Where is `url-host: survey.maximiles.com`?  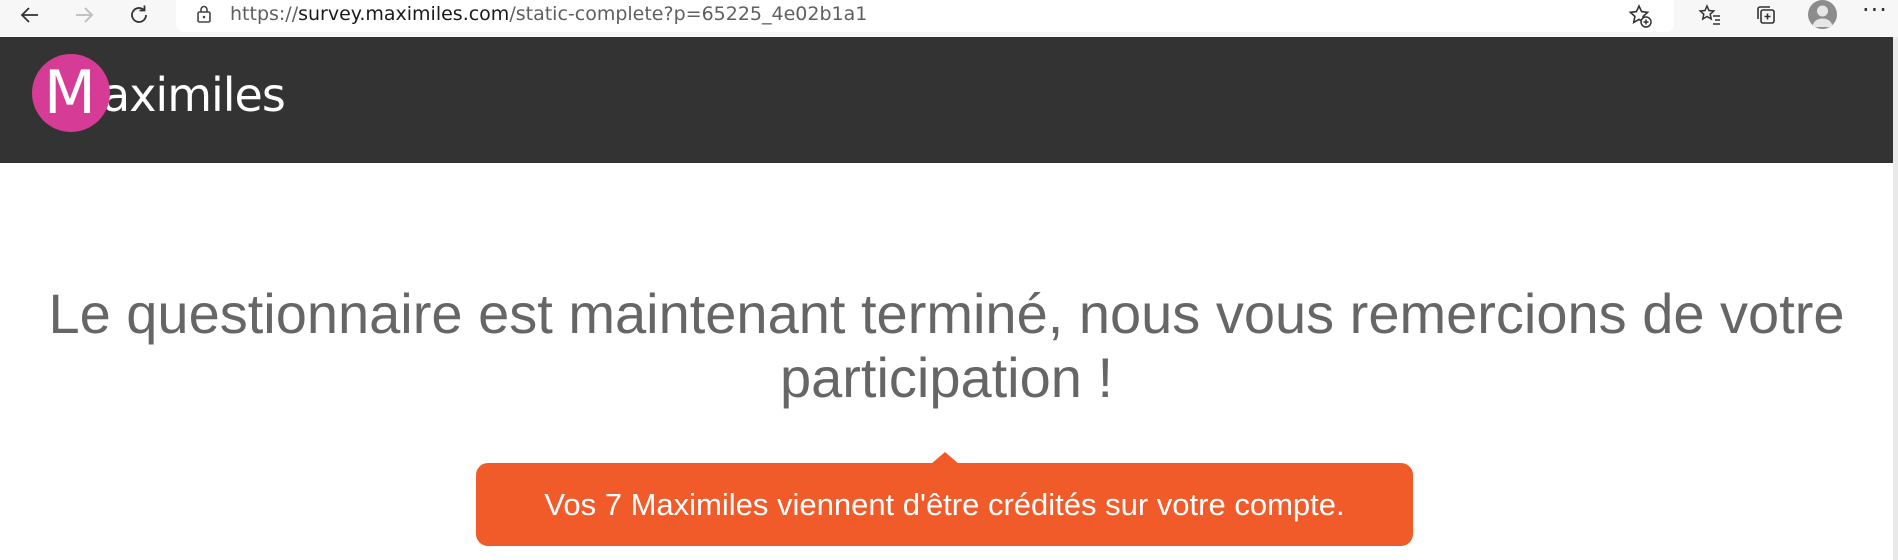
url-host: survey.maximiles.com is located at coordinates (404, 14).